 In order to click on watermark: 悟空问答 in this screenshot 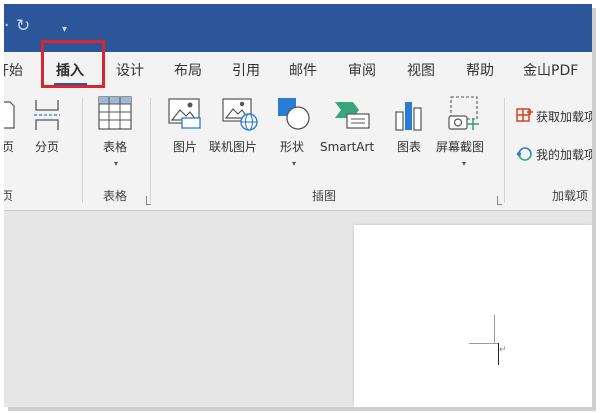, I will do `click(536, 385)`.